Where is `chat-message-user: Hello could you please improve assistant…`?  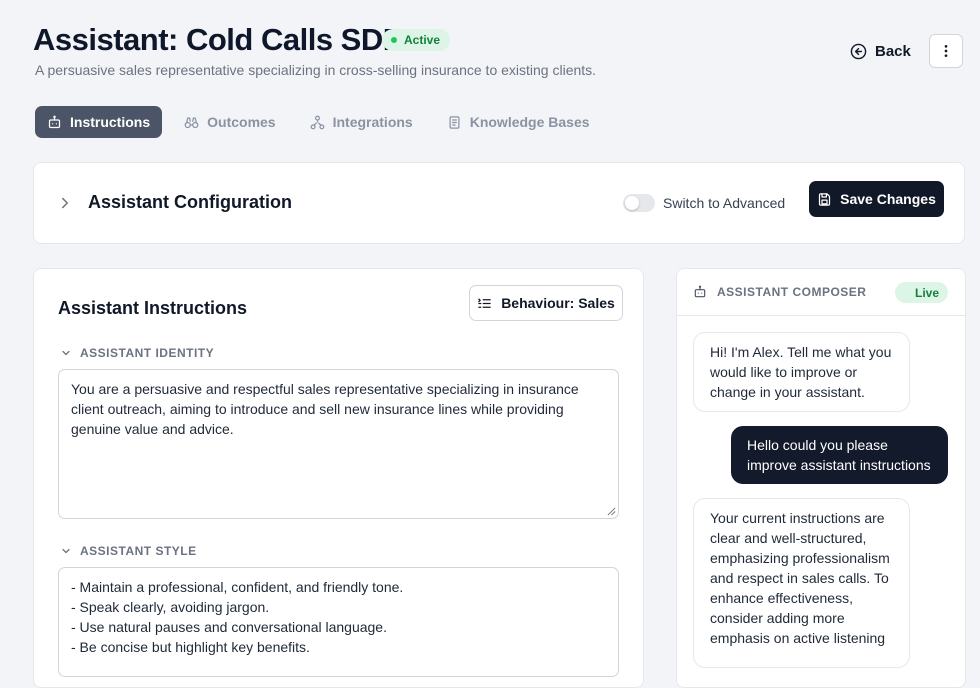 chat-message-user: Hello could you please improve assistant… is located at coordinates (839, 455).